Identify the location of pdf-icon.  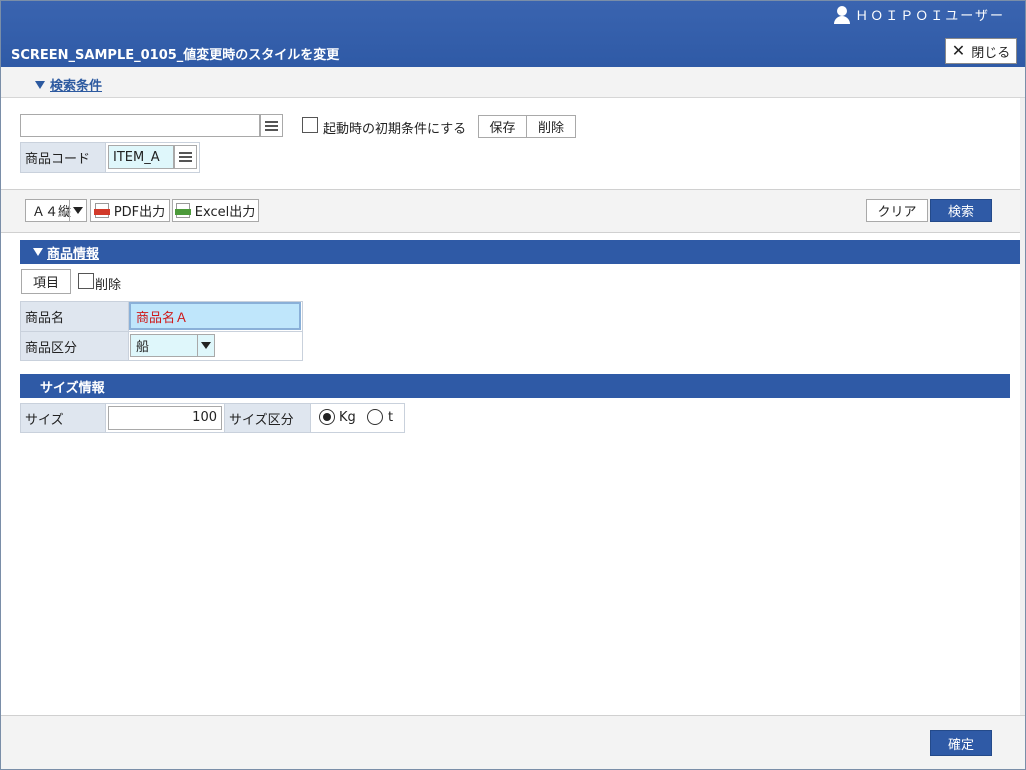
(101, 210).